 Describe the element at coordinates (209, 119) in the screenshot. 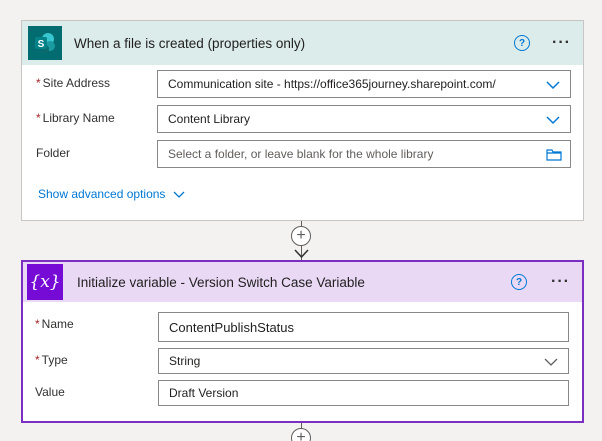

I see `library-name-value: Content Library` at that location.